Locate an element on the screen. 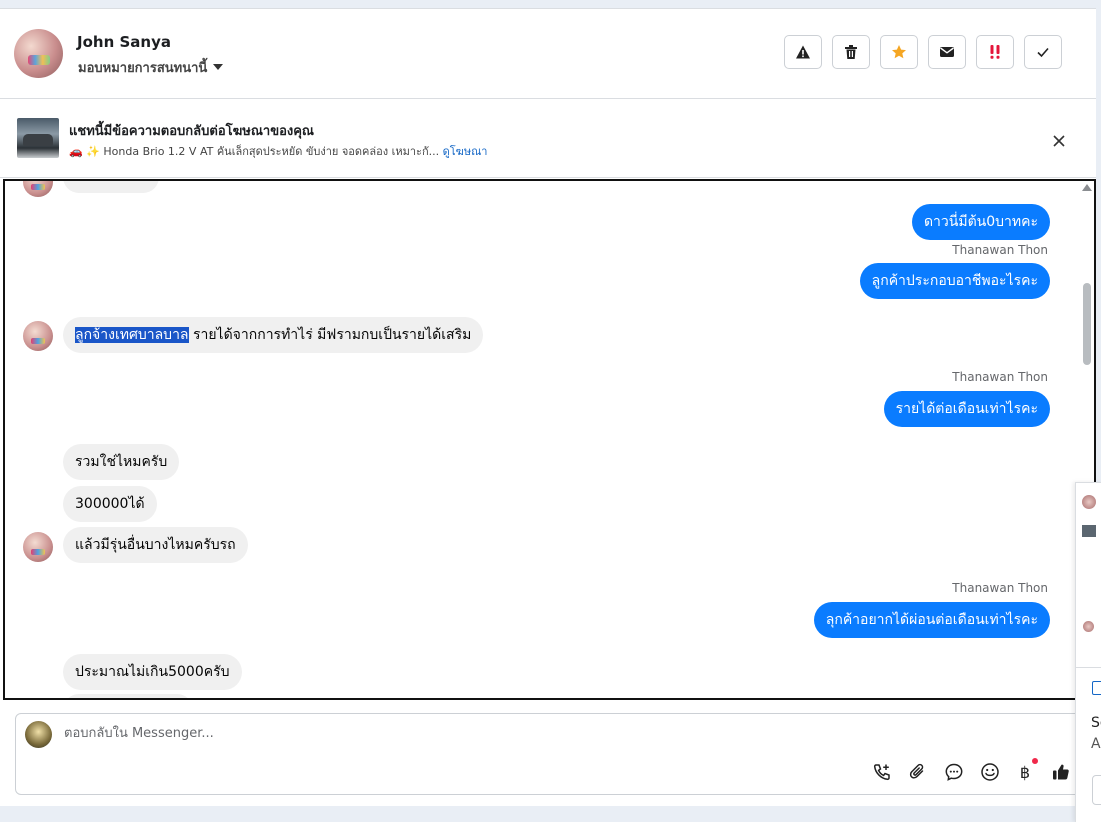 This screenshot has width=1101, height=822. payment-button: ฿ is located at coordinates (1025, 772).